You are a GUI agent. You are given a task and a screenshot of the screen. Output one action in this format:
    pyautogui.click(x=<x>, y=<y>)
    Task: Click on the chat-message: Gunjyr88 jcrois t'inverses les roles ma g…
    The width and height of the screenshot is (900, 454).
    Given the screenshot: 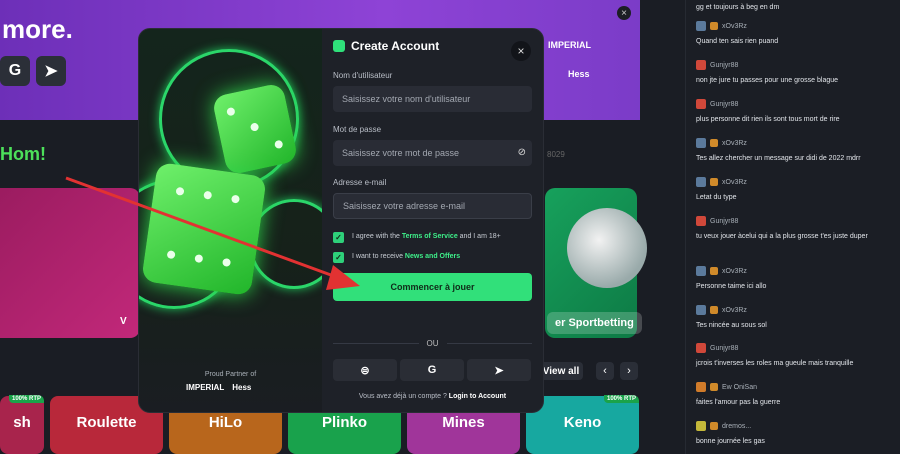 What is the action you would take?
    pyautogui.click(x=775, y=355)
    